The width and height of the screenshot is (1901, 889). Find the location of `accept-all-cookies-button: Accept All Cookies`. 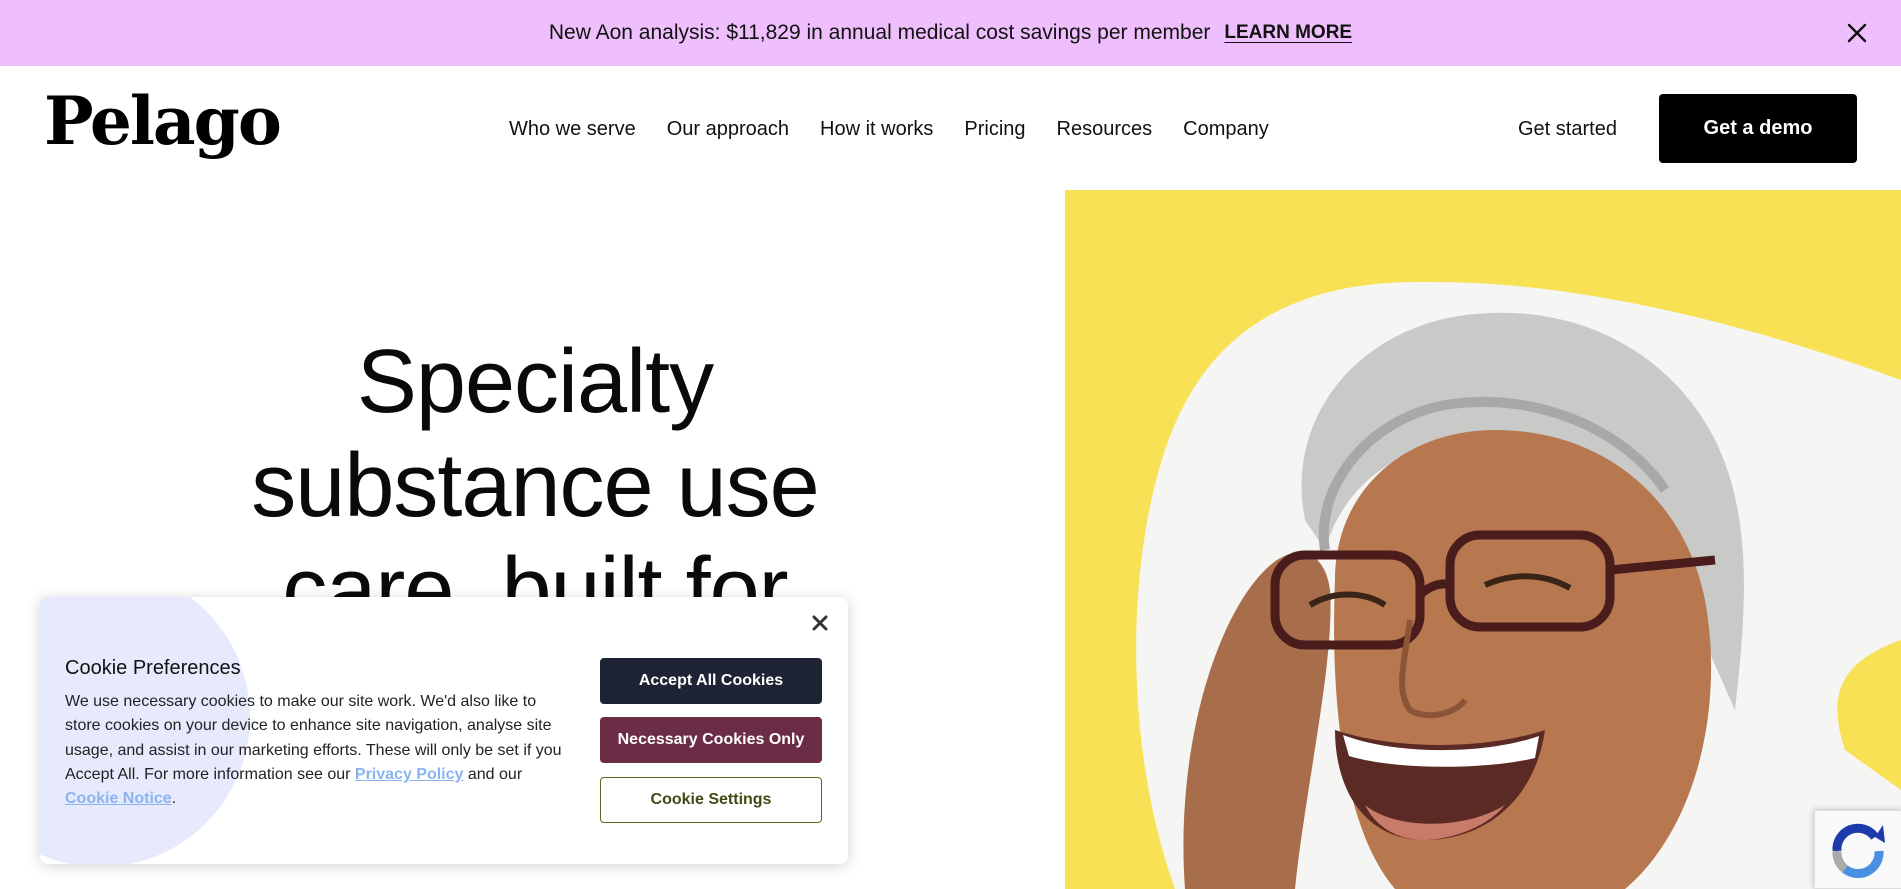

accept-all-cookies-button: Accept All Cookies is located at coordinates (711, 681).